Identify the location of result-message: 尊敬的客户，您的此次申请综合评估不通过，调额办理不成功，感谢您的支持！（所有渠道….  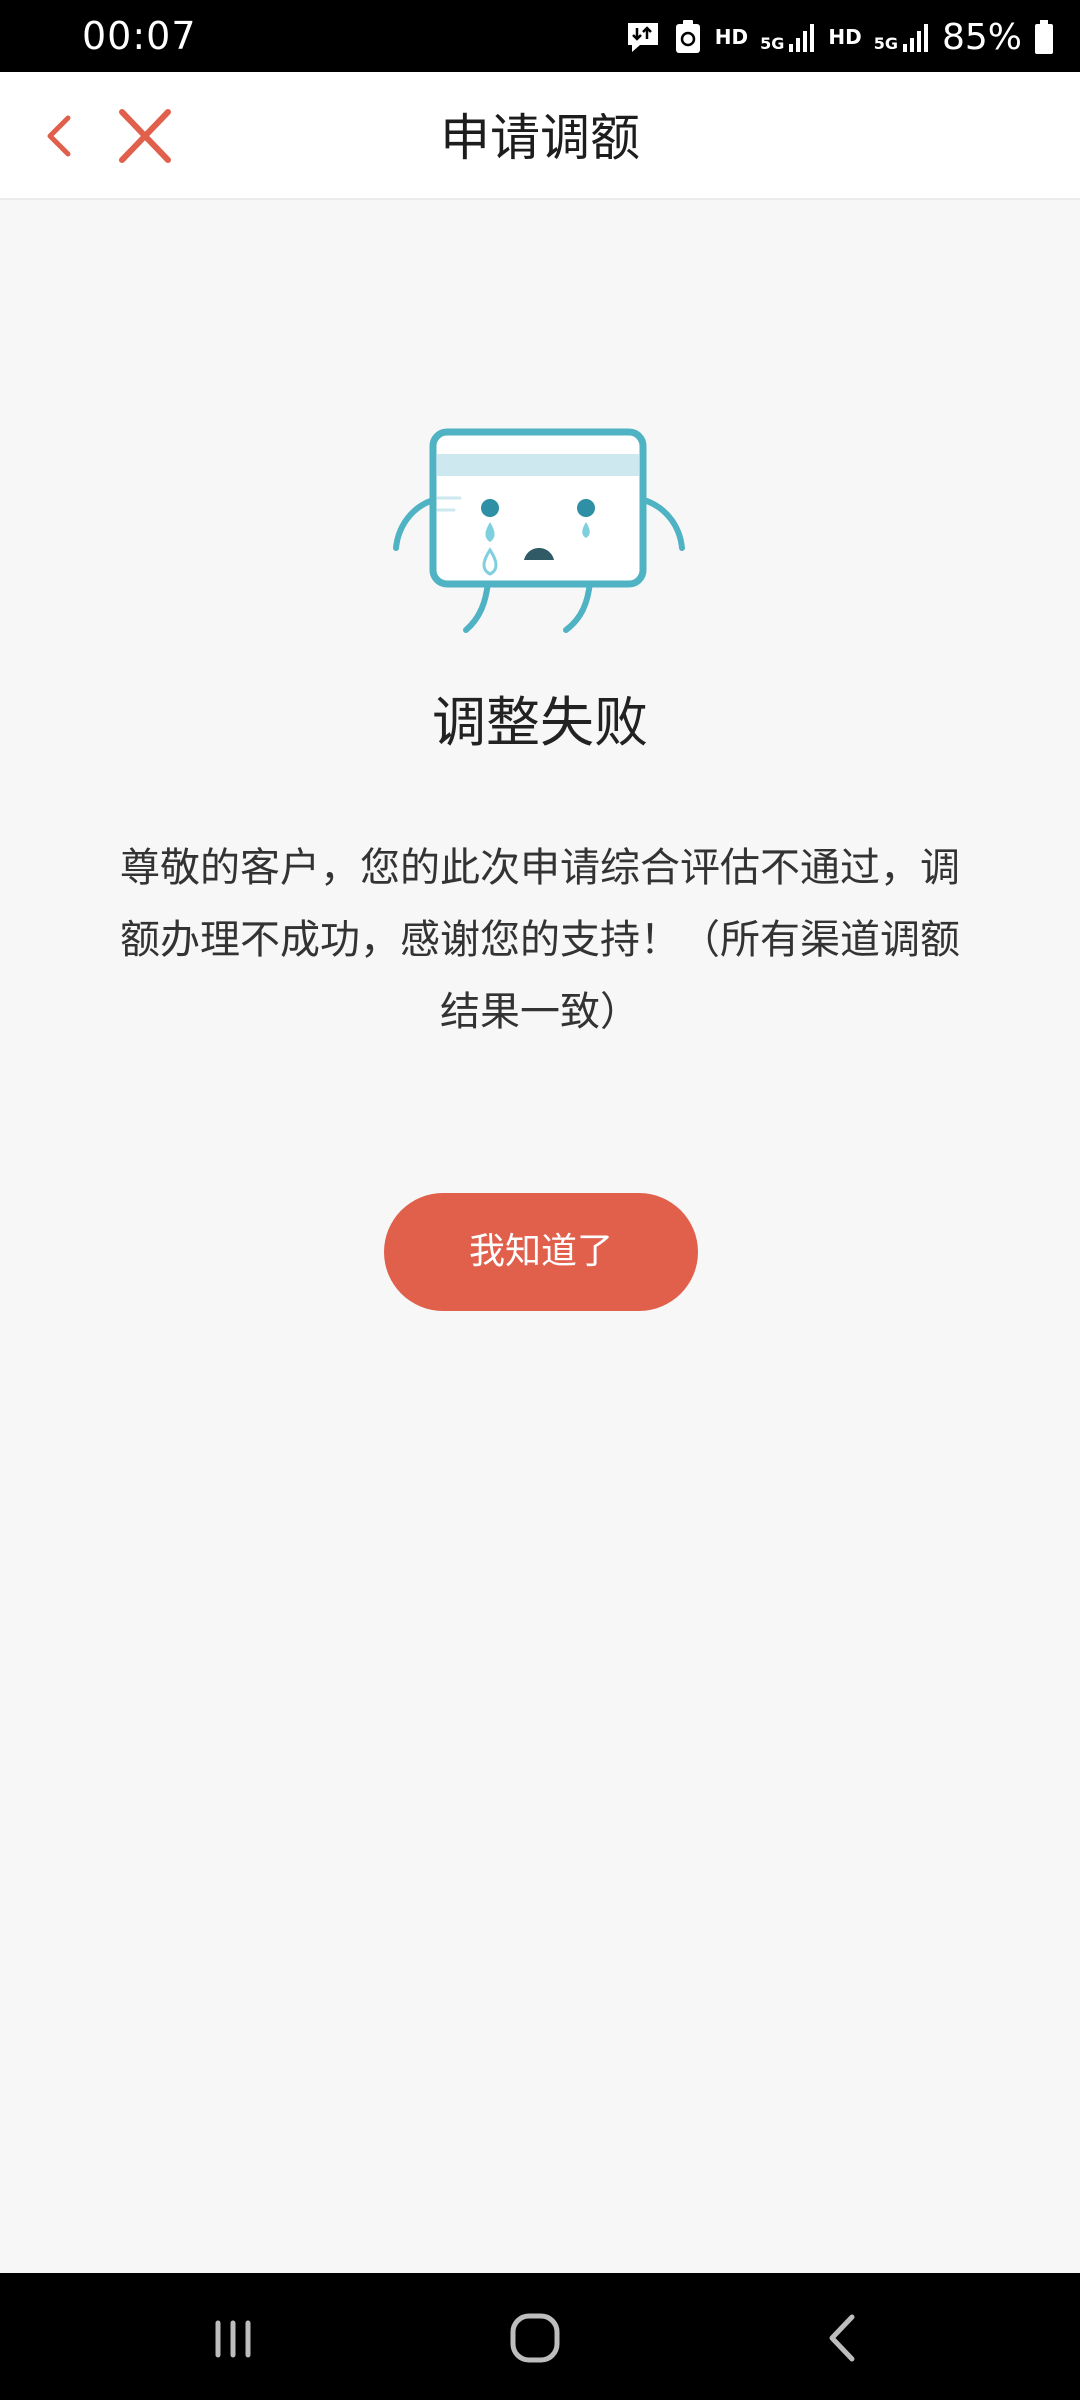
(540, 940).